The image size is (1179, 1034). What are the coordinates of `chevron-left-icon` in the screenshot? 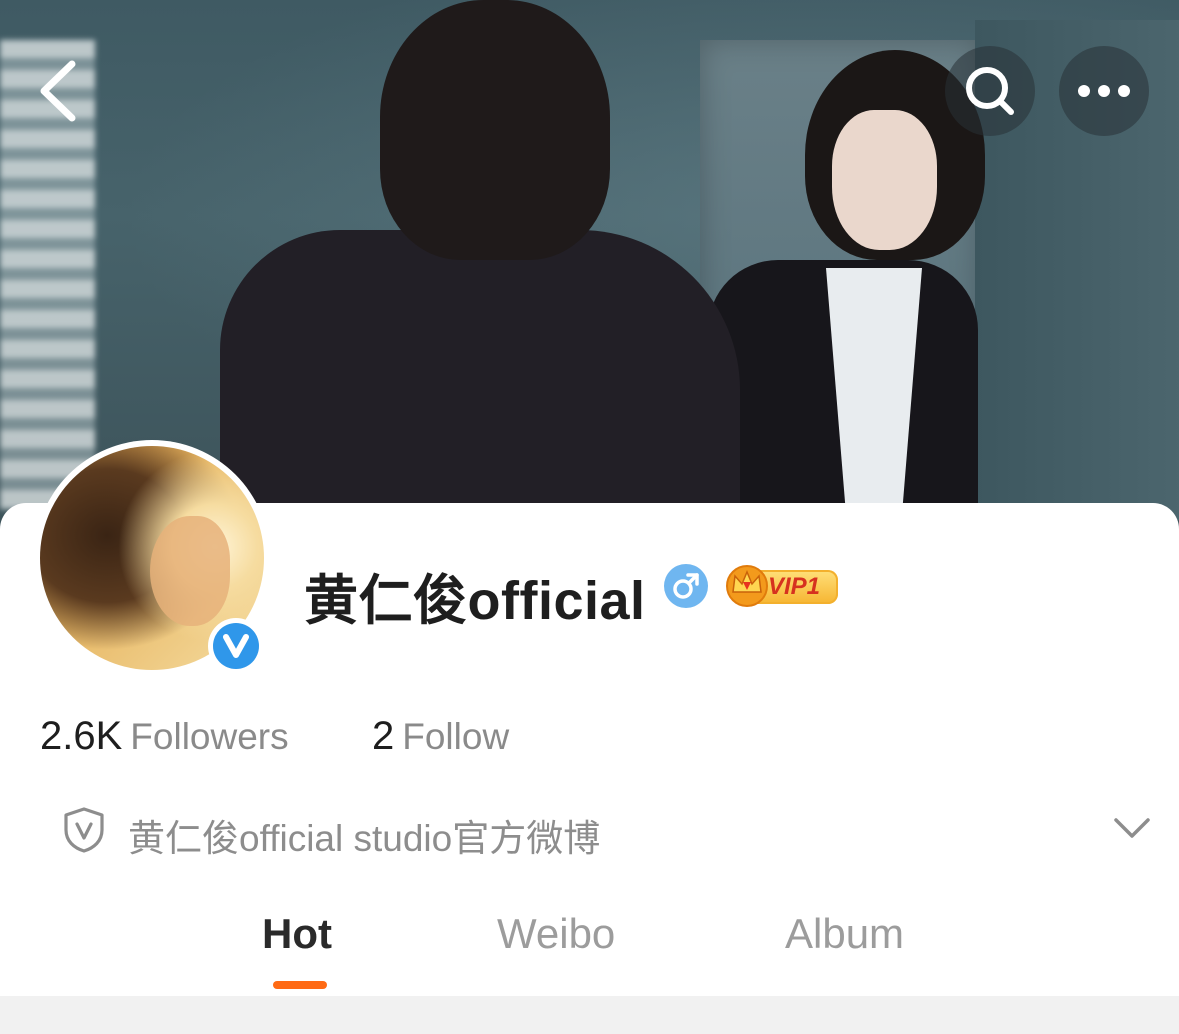 It's located at (58, 91).